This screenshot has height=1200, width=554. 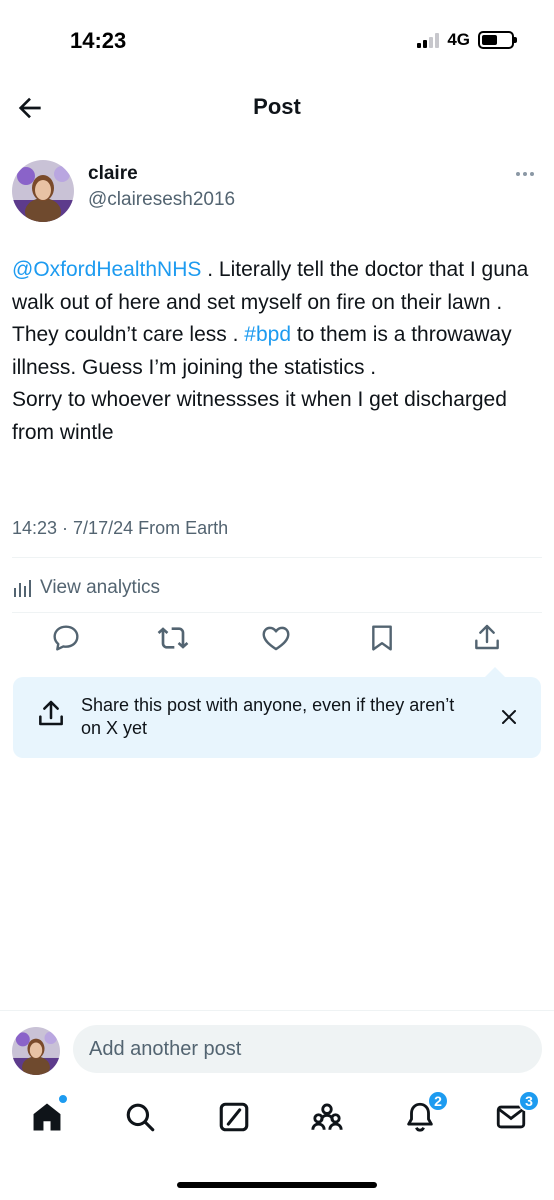 I want to click on view-analytics-button: View analytics, so click(x=86, y=588).